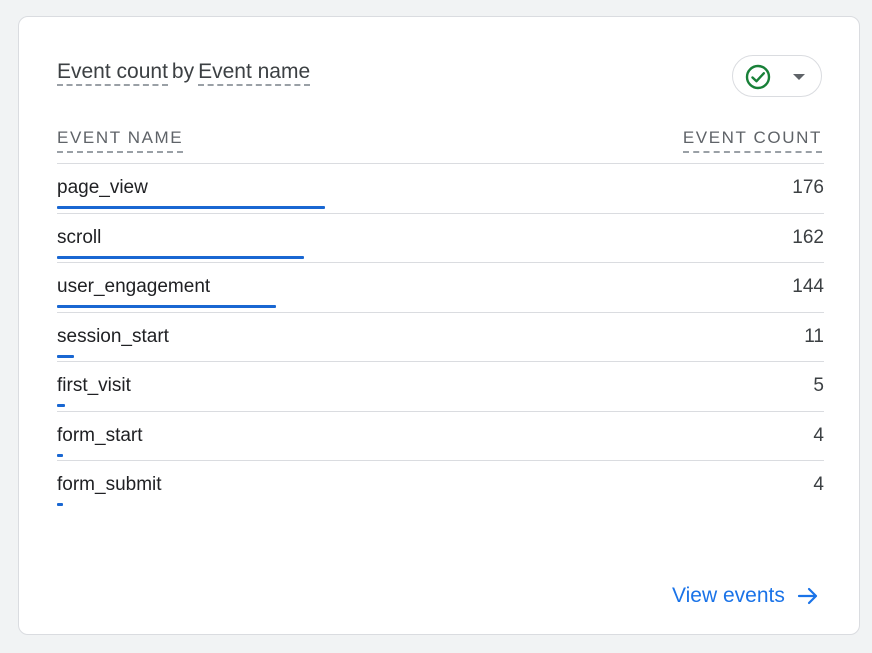 Image resolution: width=872 pixels, height=653 pixels. Describe the element at coordinates (799, 77) in the screenshot. I see `caret-down-icon` at that location.